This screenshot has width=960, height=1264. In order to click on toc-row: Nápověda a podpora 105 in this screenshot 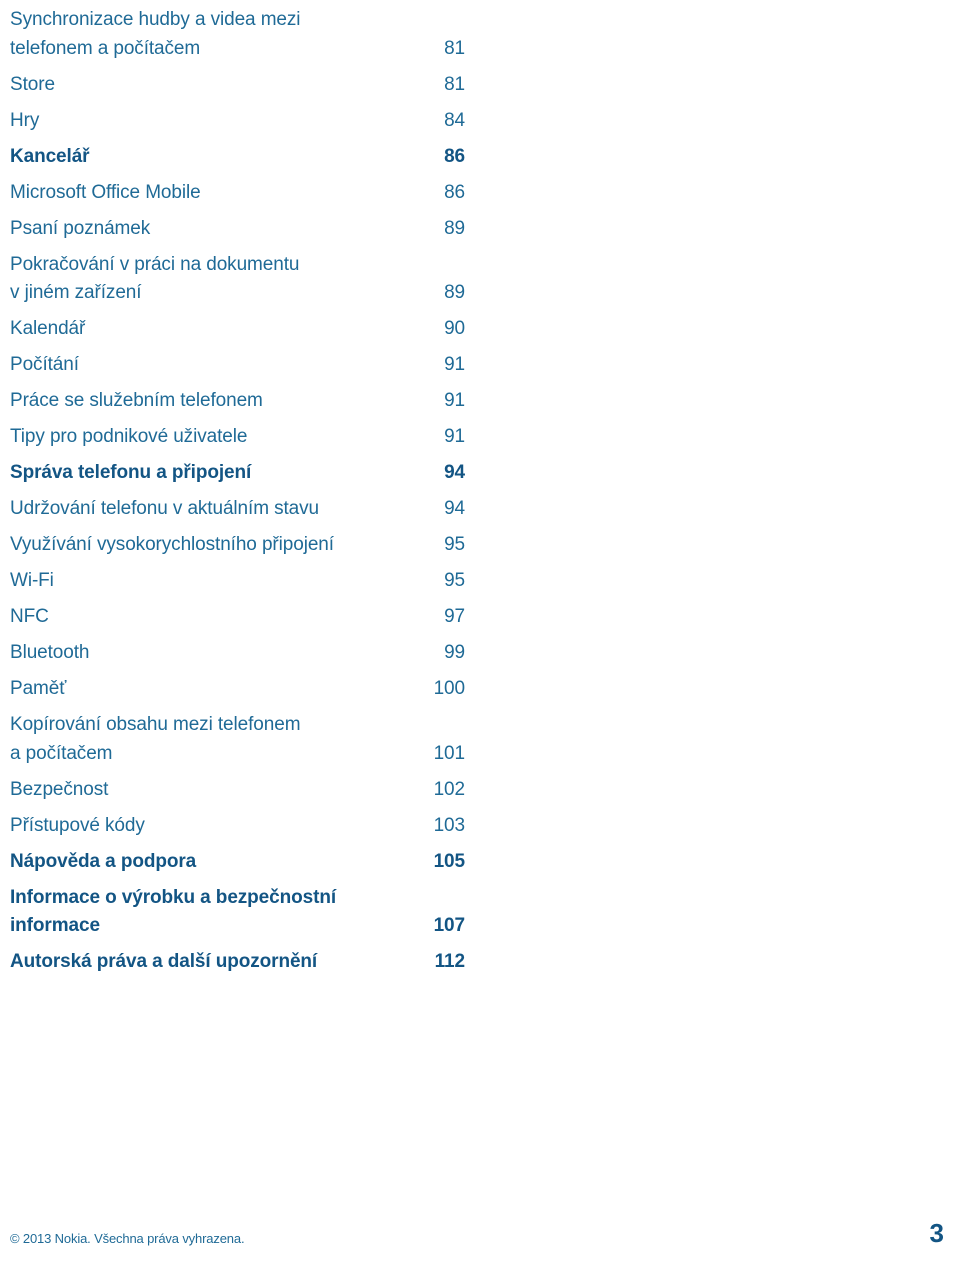, I will do `click(237, 862)`.